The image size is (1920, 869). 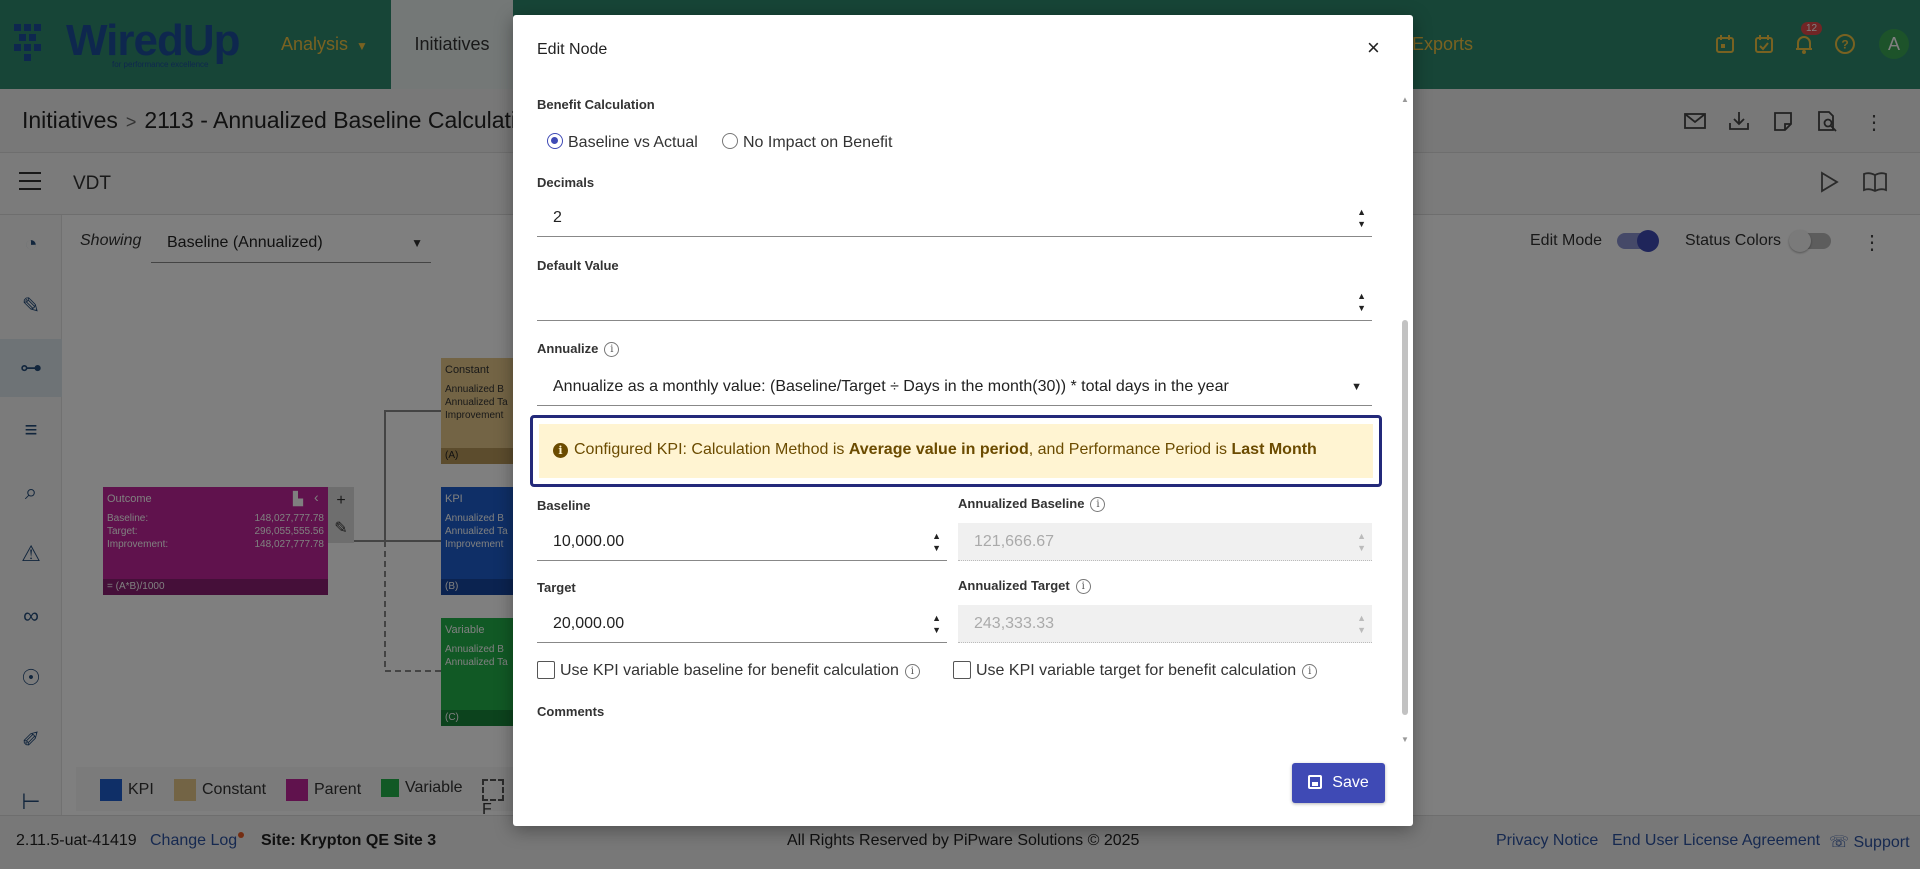 I want to click on dialog-title: Edit Node, so click(x=572, y=49).